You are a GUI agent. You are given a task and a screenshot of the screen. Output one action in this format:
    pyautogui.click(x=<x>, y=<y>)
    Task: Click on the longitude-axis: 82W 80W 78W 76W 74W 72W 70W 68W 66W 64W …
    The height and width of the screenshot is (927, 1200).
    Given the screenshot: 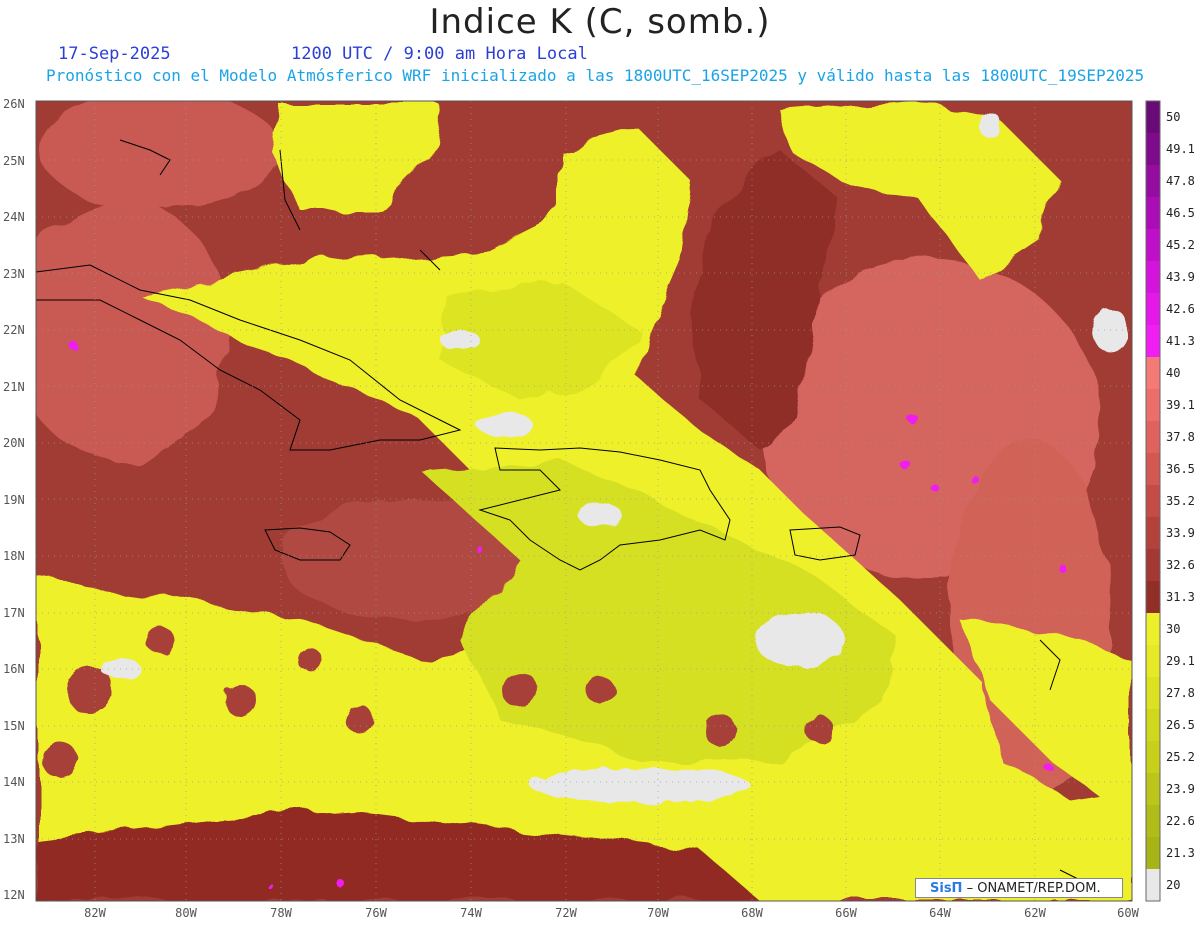 What is the action you would take?
    pyautogui.click(x=611, y=913)
    